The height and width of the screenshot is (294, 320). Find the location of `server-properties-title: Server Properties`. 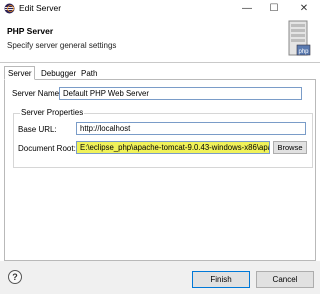

server-properties-title: Server Properties is located at coordinates (52, 112).